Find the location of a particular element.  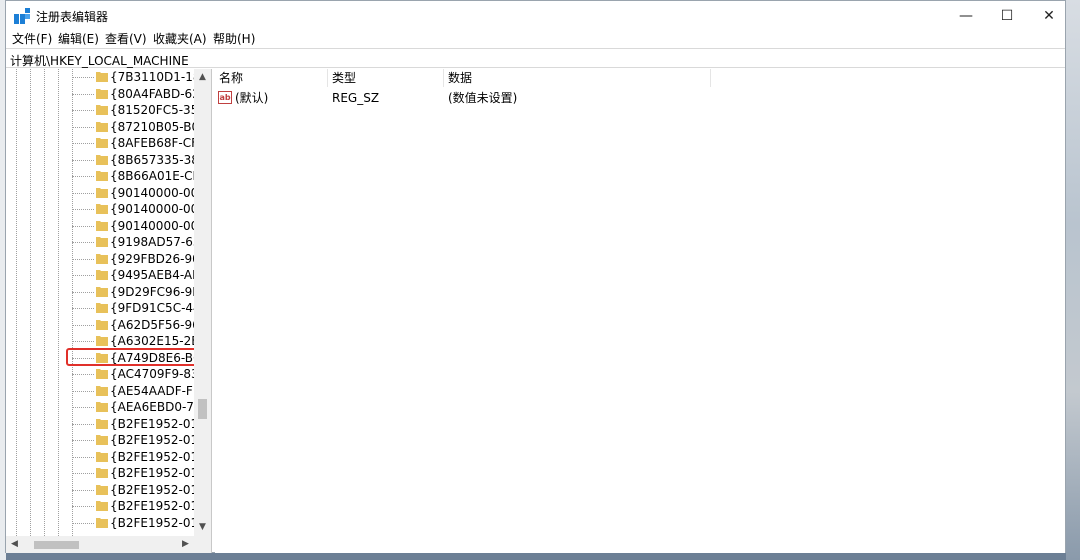

tree-item: {9198AD57-6396 is located at coordinates (146, 242).